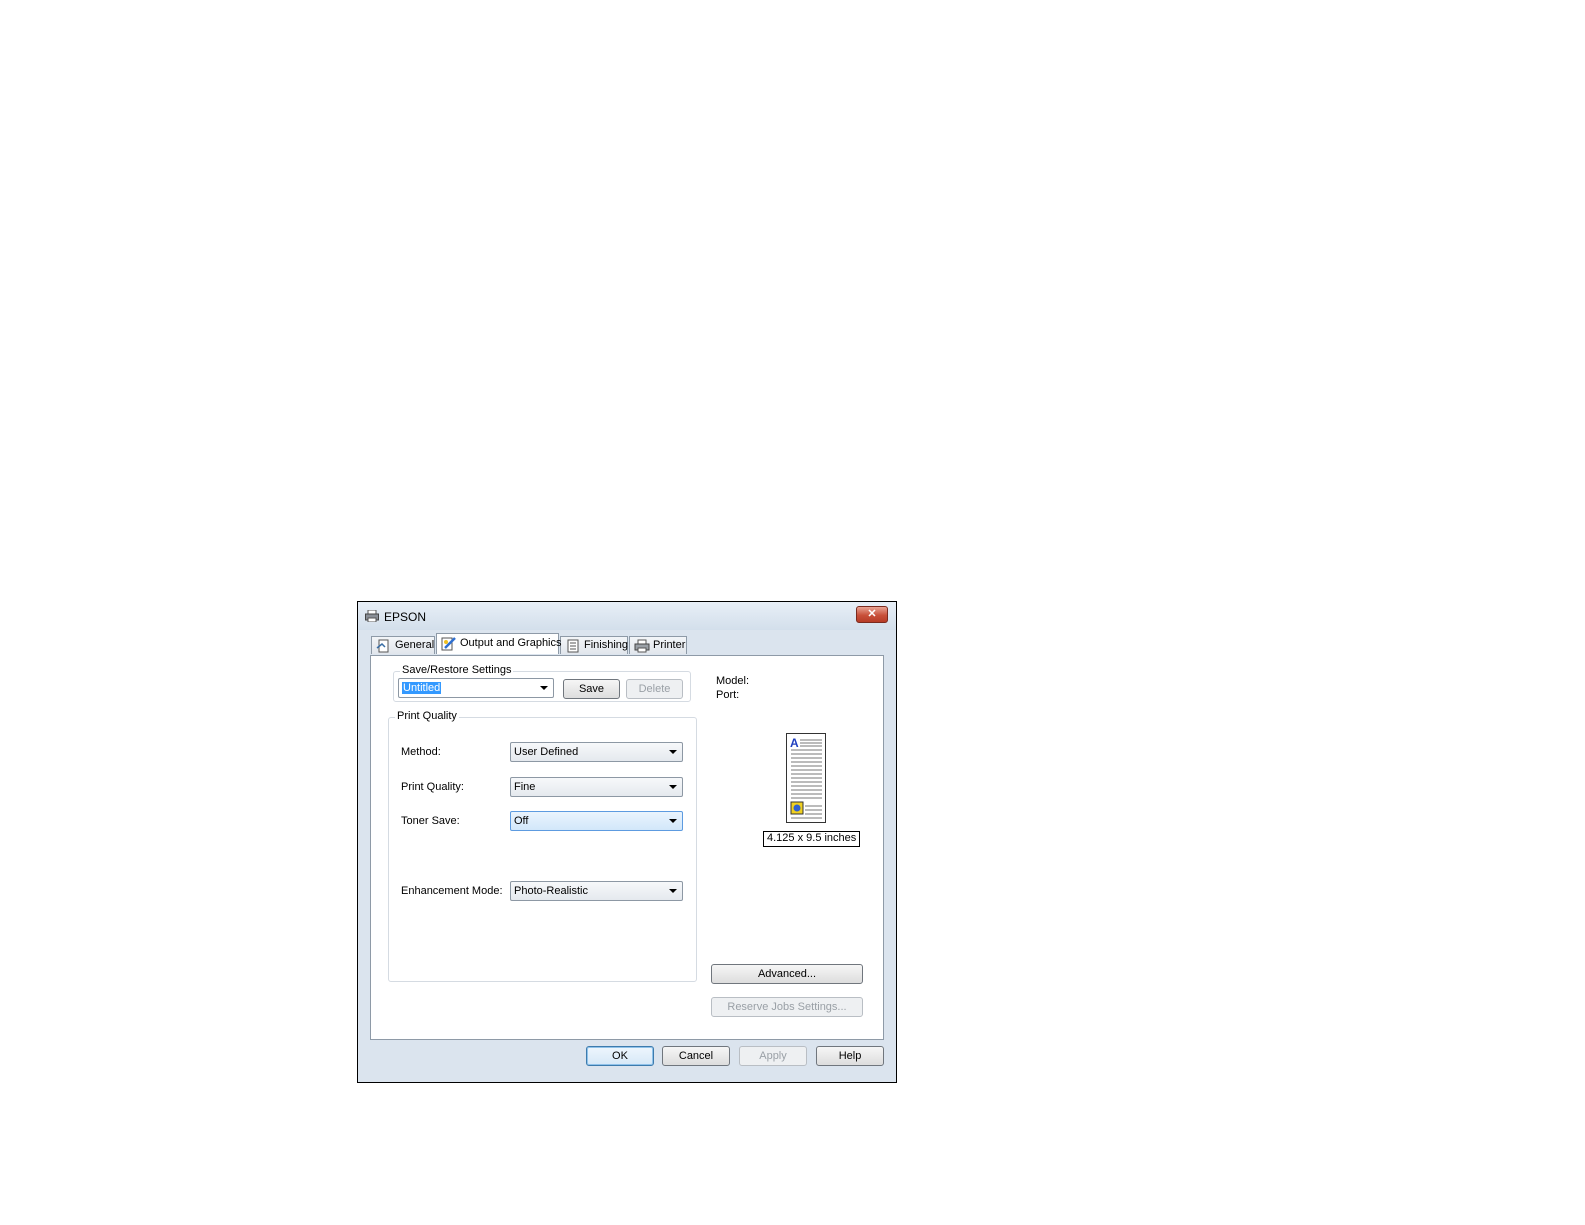  Describe the element at coordinates (596, 821) in the screenshot. I see `toner-save-combo: Off` at that location.